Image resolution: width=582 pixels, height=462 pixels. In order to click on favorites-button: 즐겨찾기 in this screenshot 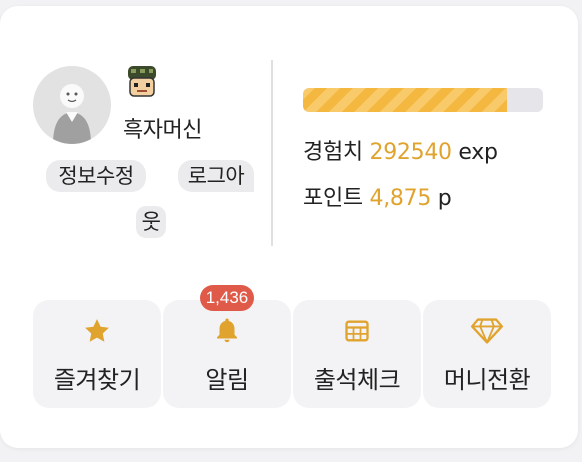, I will do `click(97, 354)`.